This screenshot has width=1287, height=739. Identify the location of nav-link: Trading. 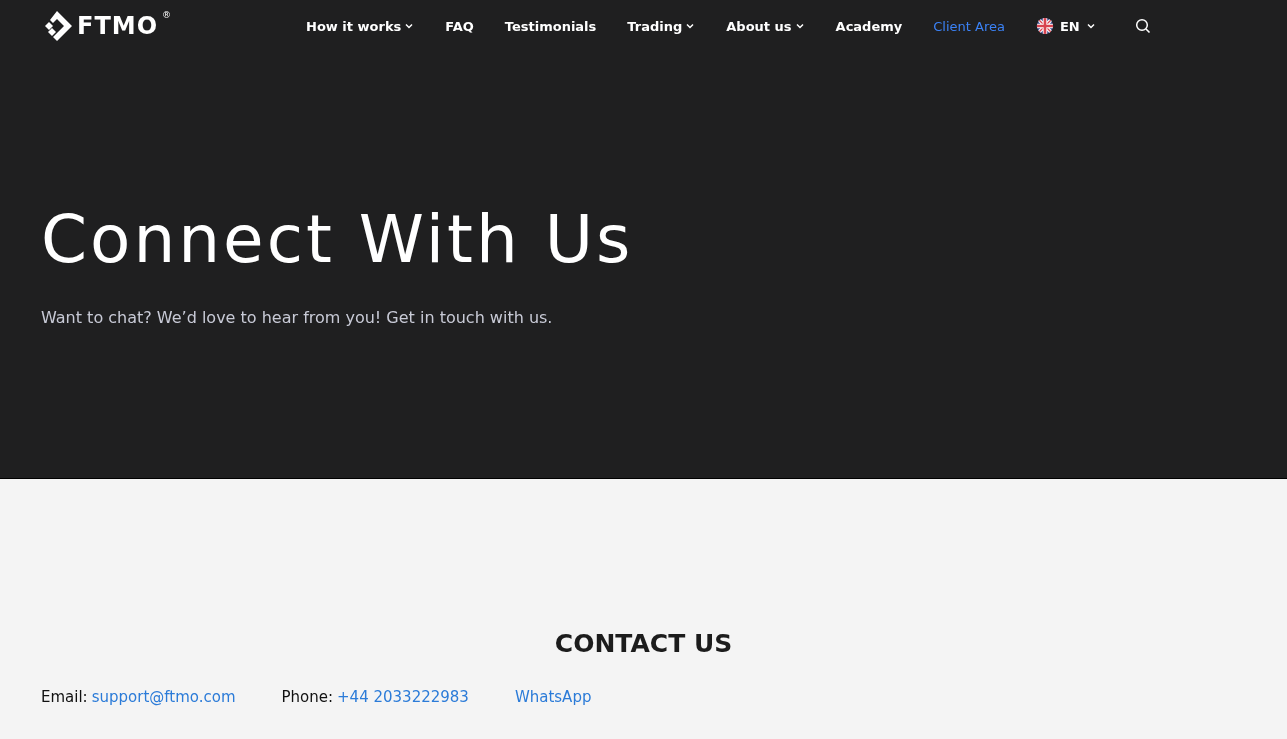
(661, 26).